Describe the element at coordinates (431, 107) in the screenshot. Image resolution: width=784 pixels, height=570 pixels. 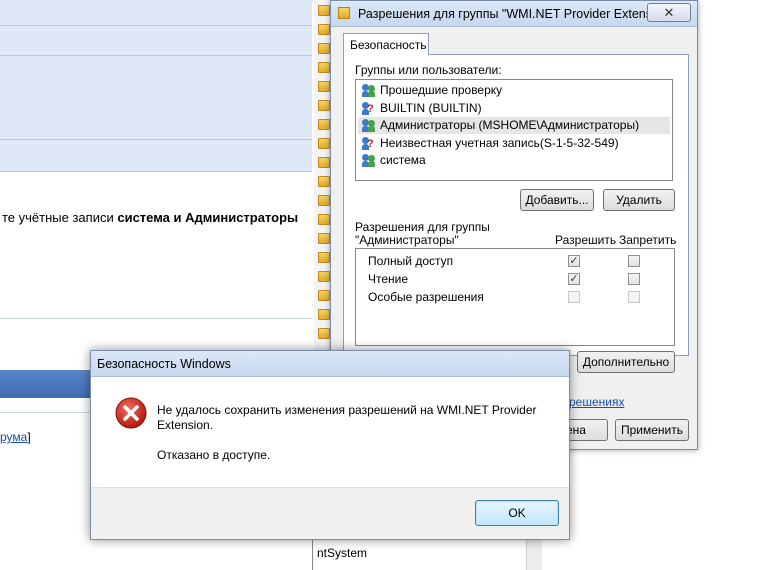
I see `user-name: BUILTIN (BUILTIN)` at that location.